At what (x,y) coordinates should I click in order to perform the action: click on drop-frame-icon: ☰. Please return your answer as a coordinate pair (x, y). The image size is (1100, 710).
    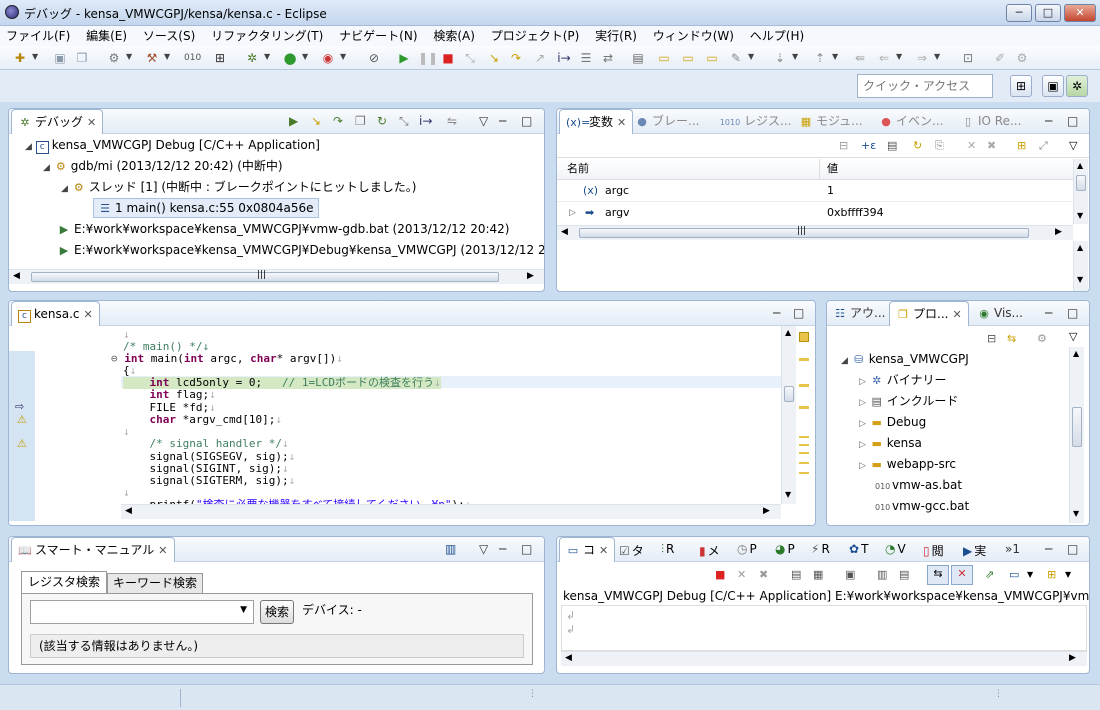
    Looking at the image, I should click on (586, 58).